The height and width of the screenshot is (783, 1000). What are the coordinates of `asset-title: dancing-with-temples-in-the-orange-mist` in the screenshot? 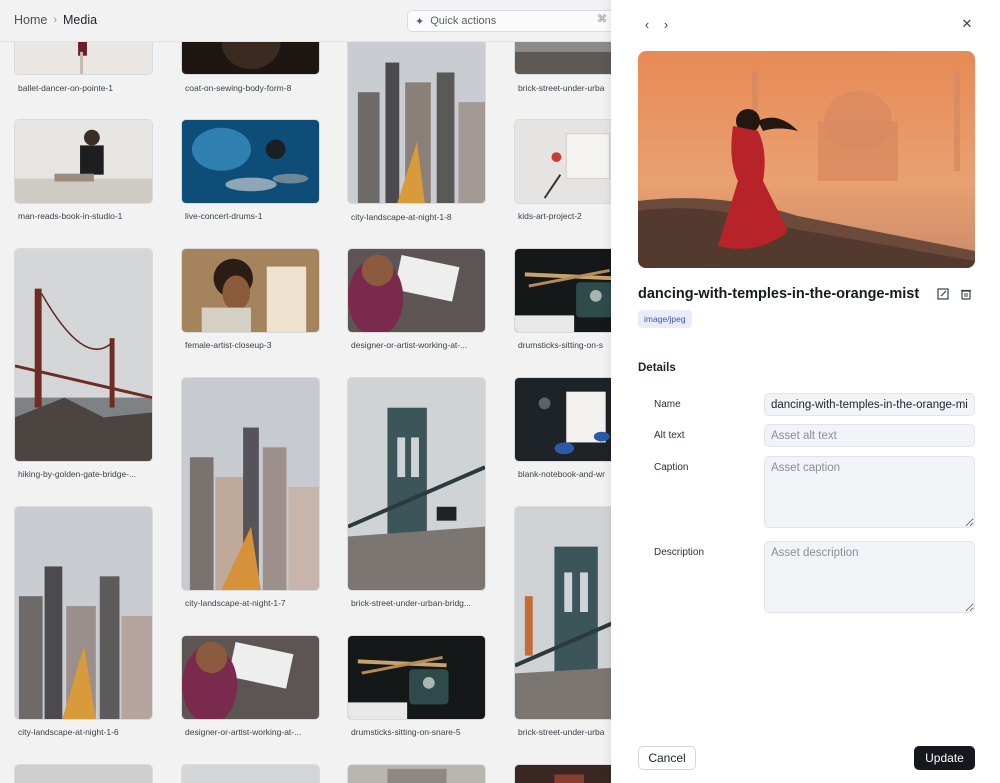 It's located at (779, 294).